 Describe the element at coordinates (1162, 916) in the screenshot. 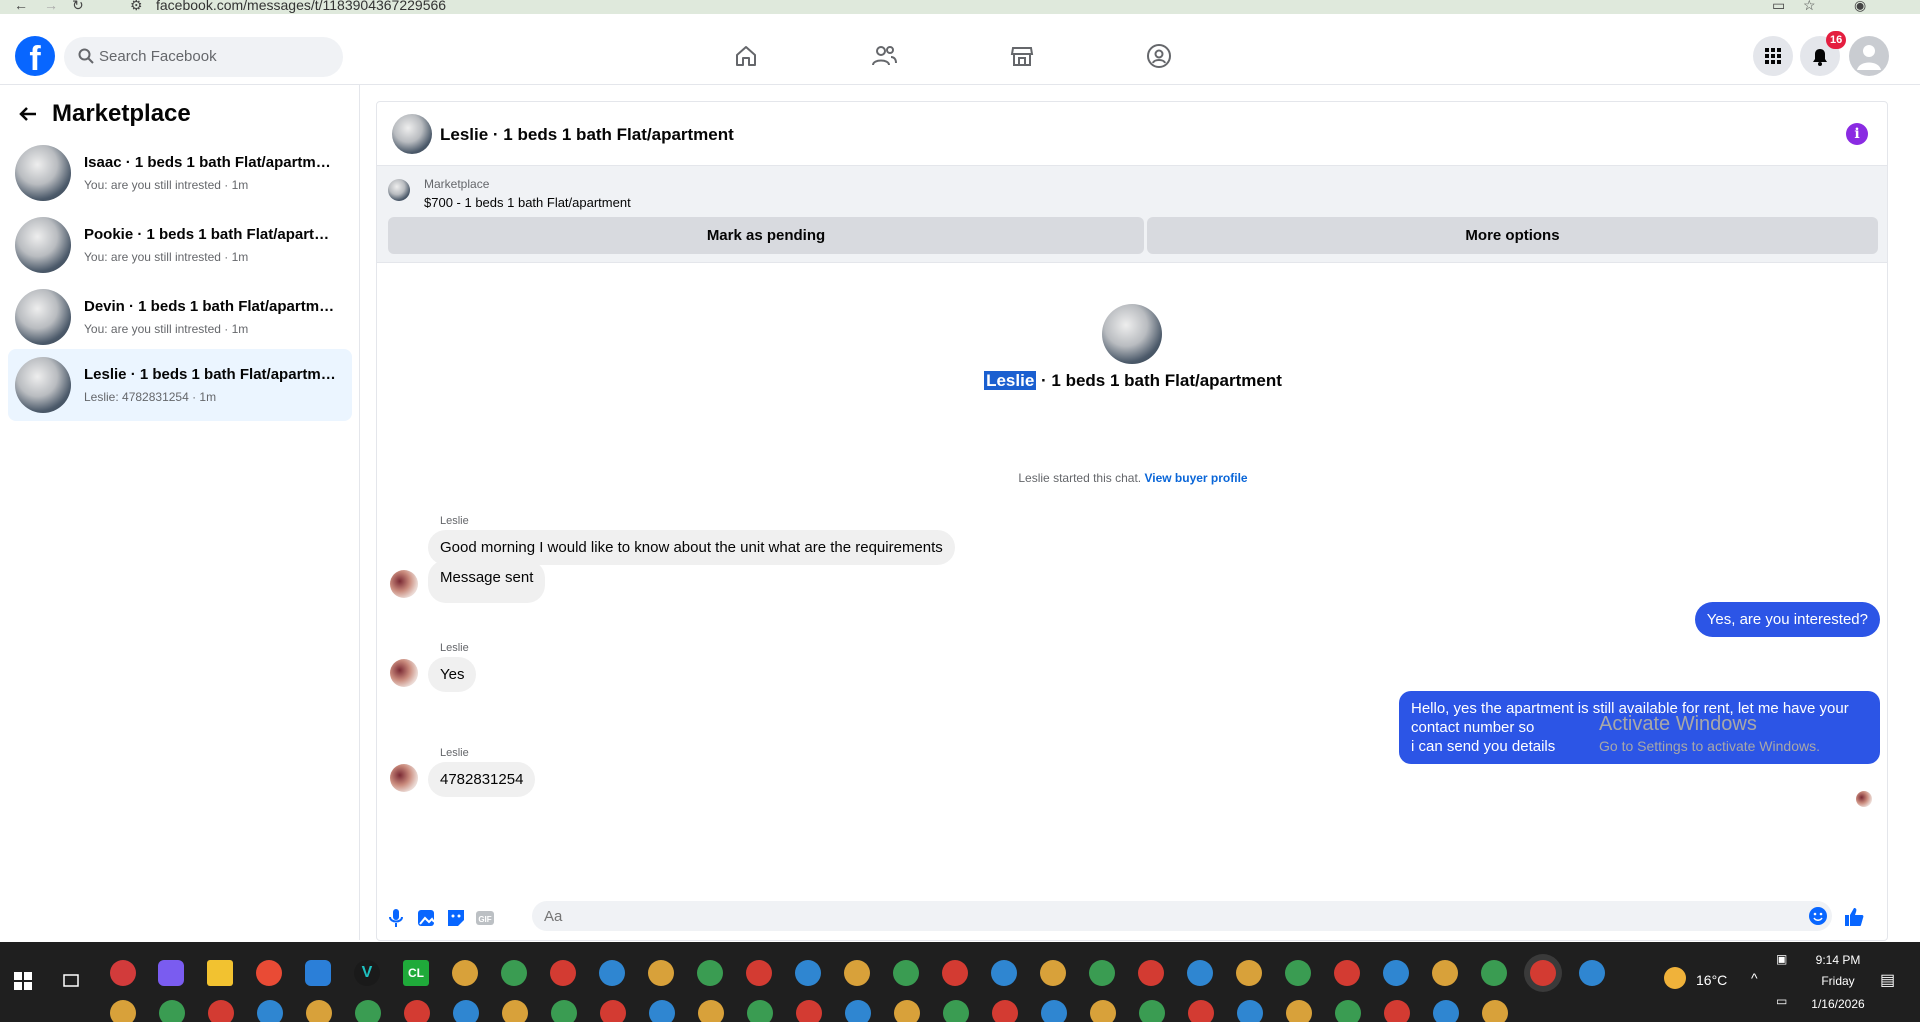

I see `message-input` at that location.